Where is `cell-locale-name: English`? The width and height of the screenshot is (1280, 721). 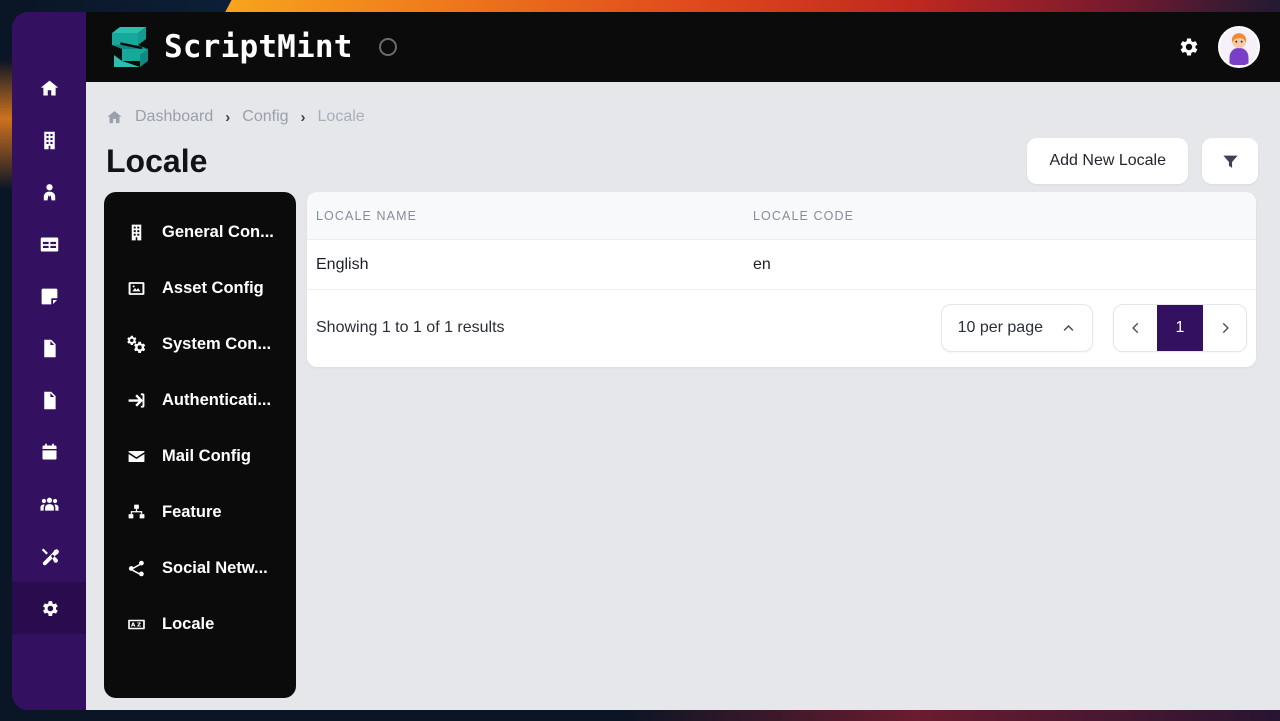
cell-locale-name: English is located at coordinates (342, 264).